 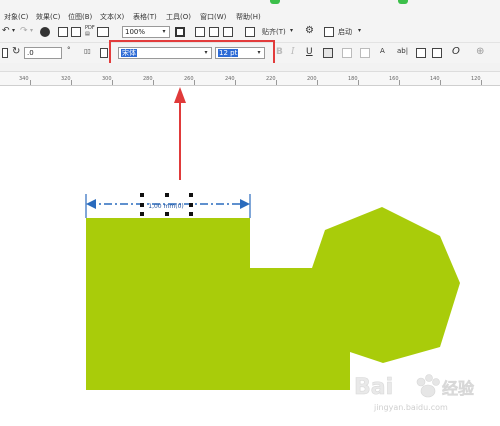 I want to click on ruler-label: 280, so click(x=148, y=79).